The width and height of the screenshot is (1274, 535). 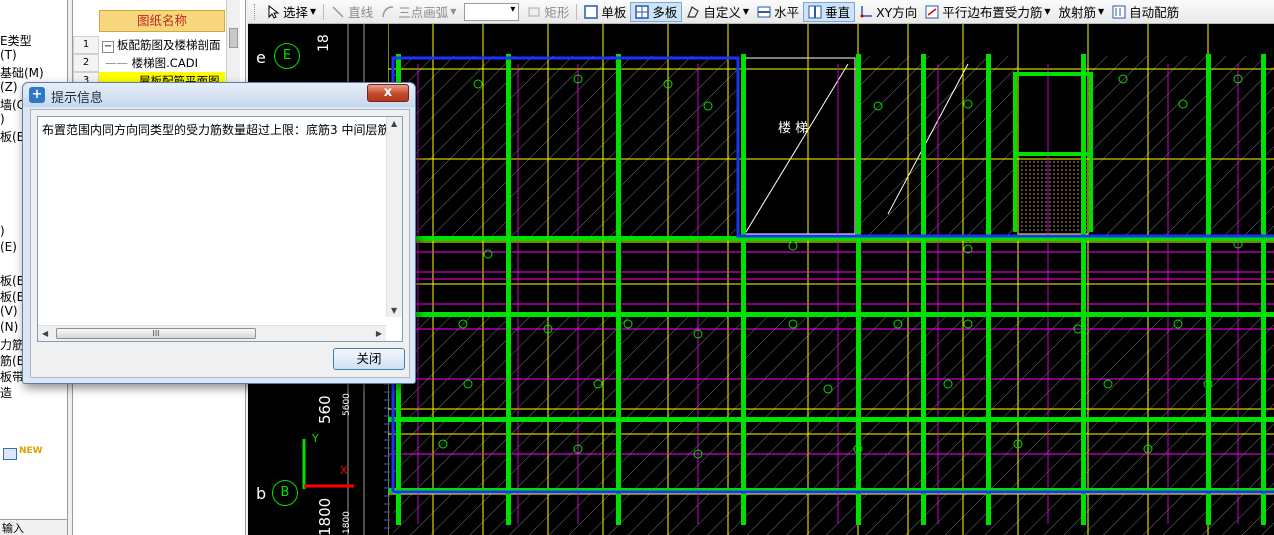 What do you see at coordinates (534, 12) in the screenshot?
I see `rectangle-icon` at bounding box center [534, 12].